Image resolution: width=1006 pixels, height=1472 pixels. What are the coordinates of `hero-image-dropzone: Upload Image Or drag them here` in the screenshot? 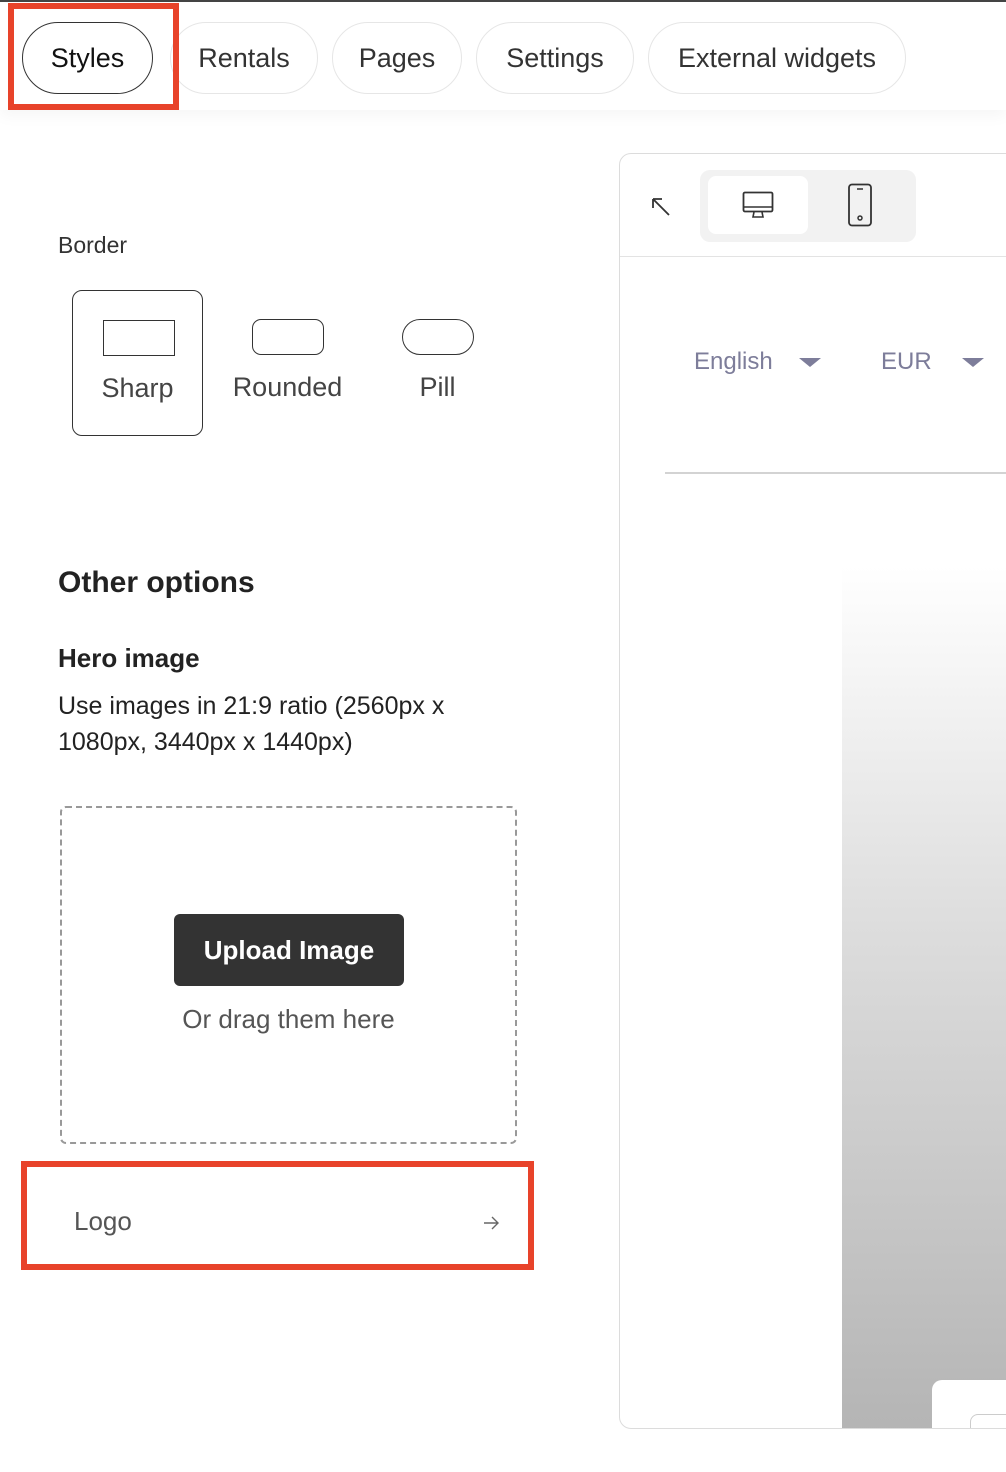 It's located at (288, 975).